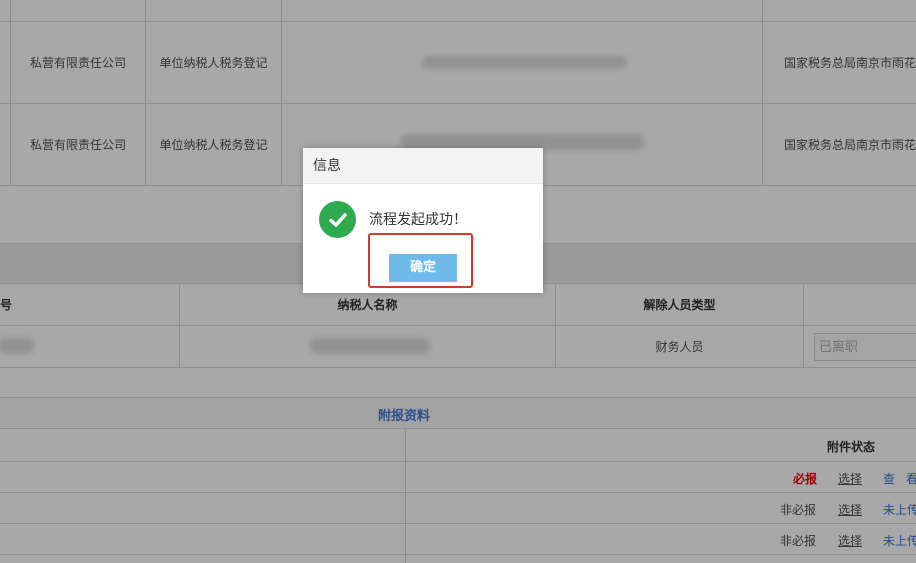  Describe the element at coordinates (661, 445) in the screenshot. I see `column-header: 附件状态` at that location.